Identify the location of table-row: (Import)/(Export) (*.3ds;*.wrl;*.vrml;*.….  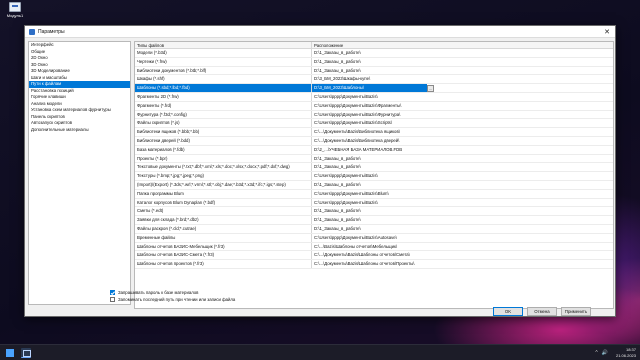
(374, 185).